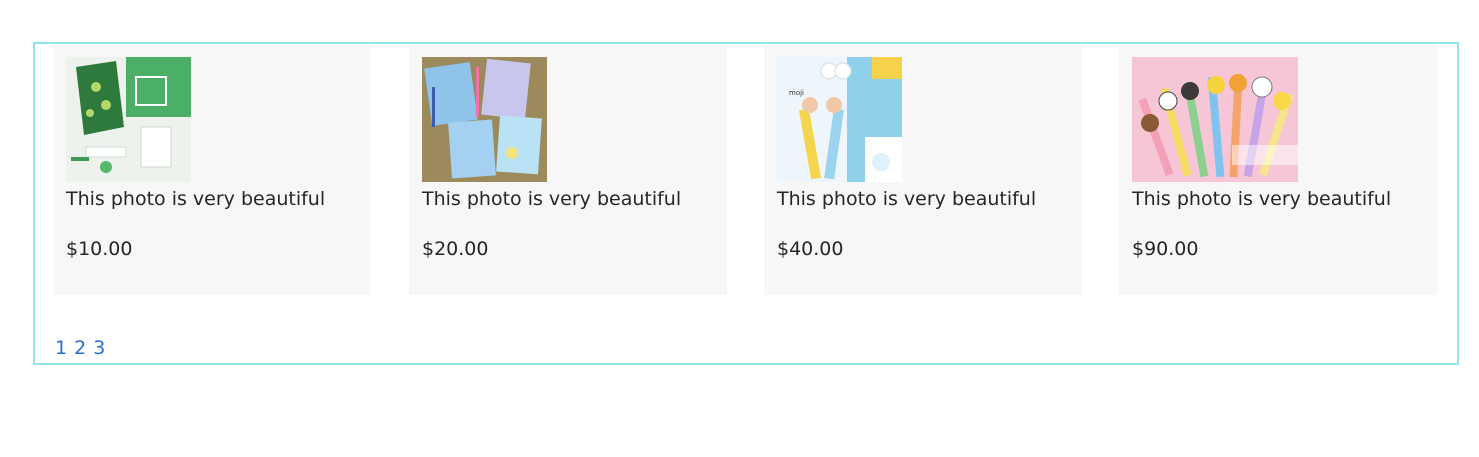 This screenshot has height=457, width=1479. What do you see at coordinates (99, 249) in the screenshot?
I see `product-price: $10.00` at bounding box center [99, 249].